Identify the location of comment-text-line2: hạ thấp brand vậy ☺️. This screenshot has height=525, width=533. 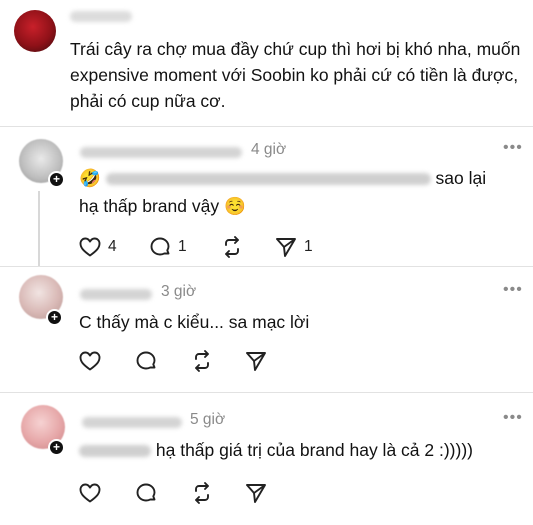
(162, 206).